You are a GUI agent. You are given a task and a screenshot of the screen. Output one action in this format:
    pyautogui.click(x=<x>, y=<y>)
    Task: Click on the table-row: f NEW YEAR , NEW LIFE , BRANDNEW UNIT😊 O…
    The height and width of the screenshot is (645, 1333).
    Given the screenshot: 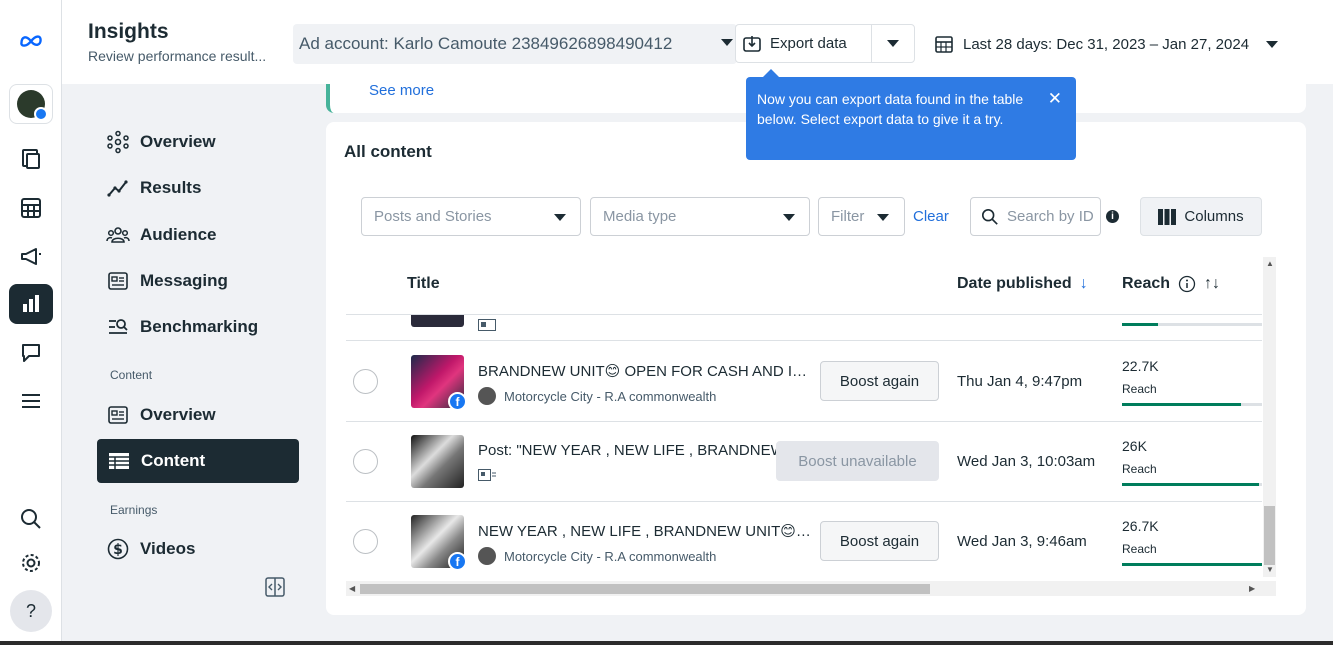 What is the action you would take?
    pyautogui.click(x=804, y=541)
    